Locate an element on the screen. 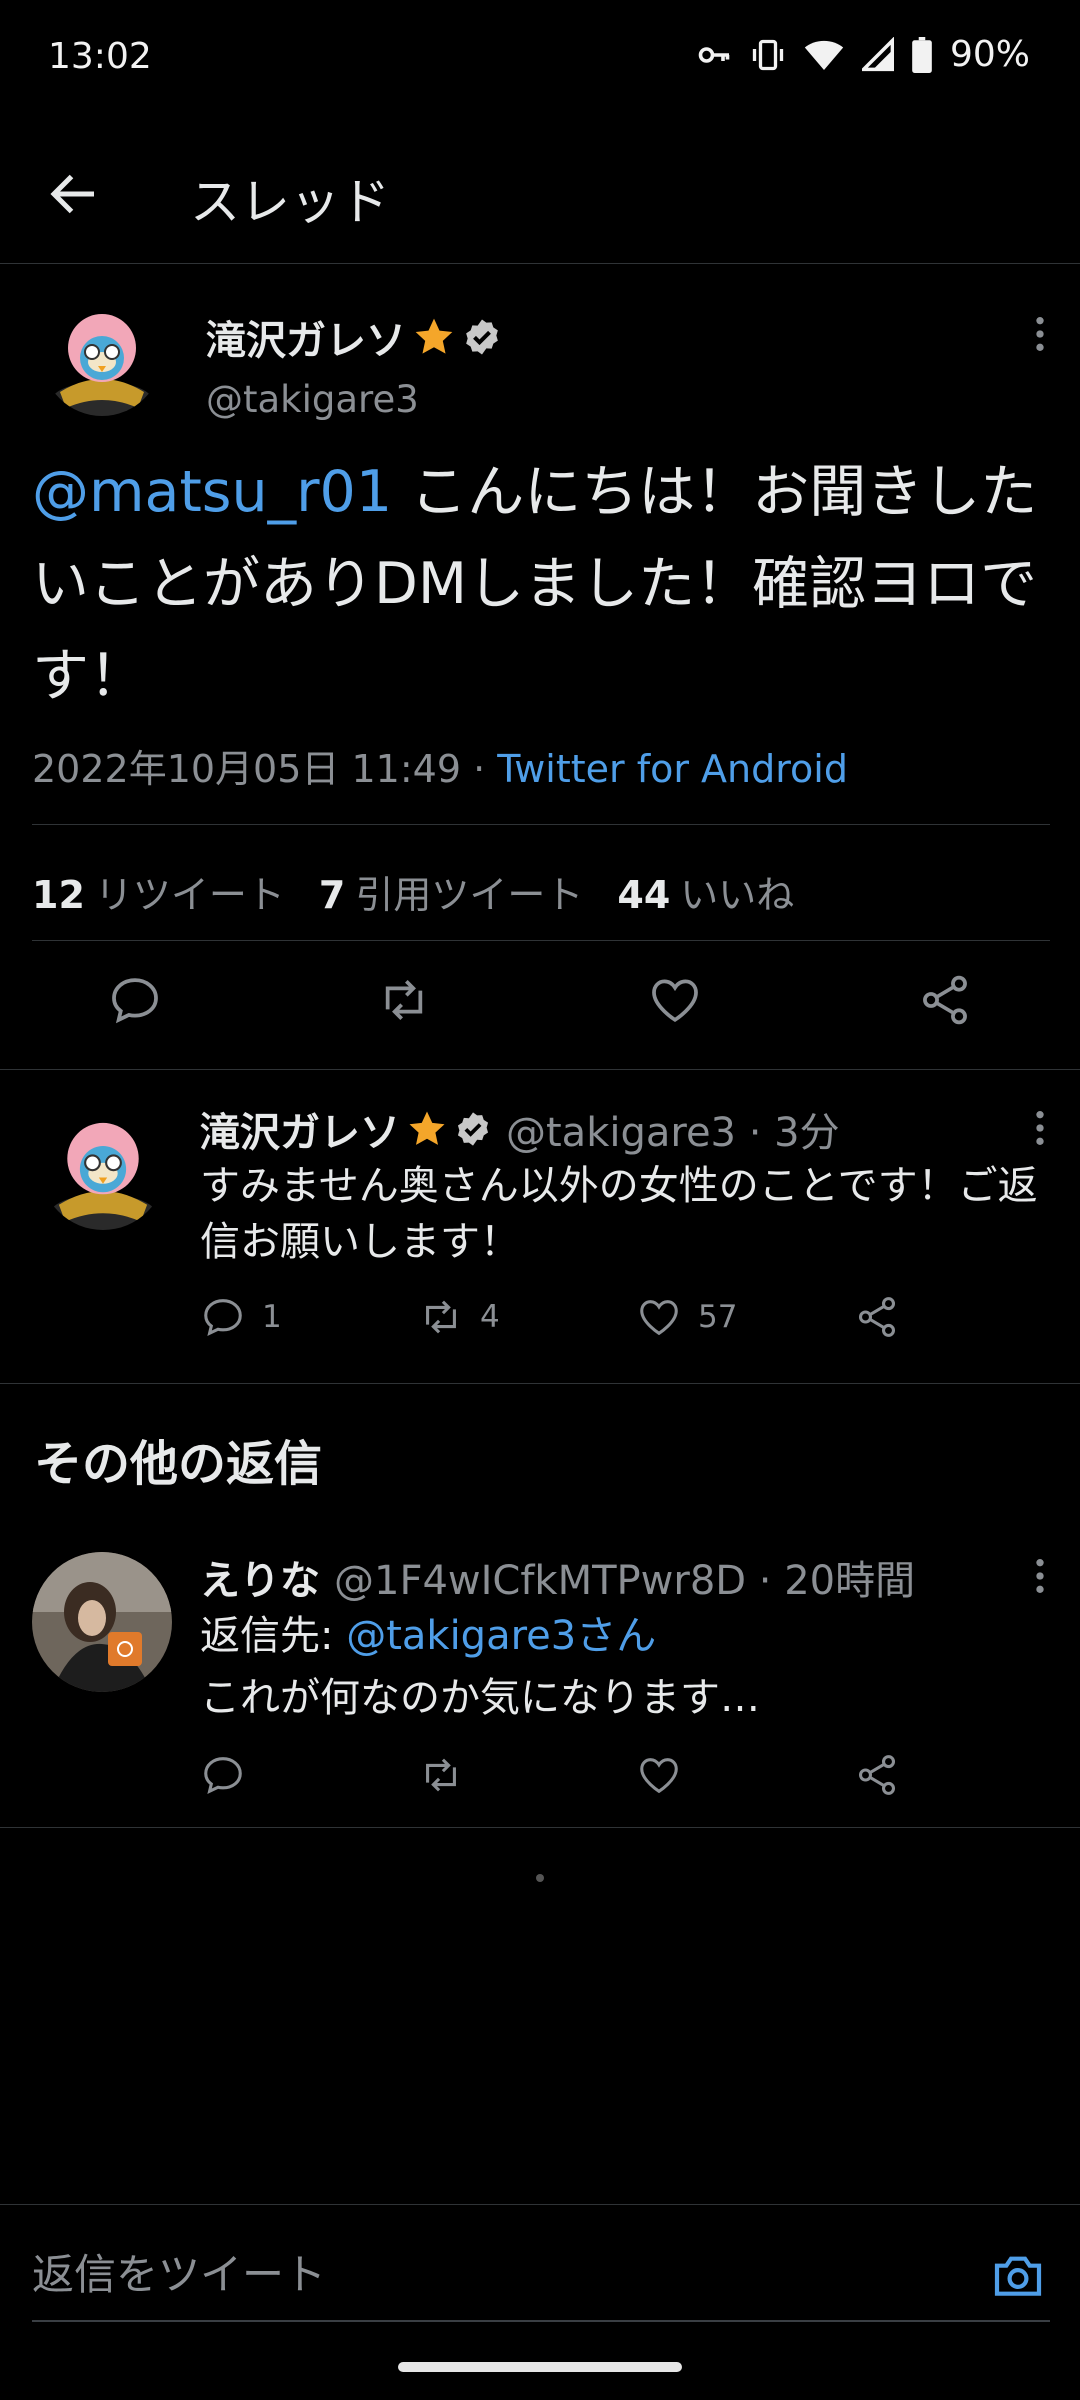 The image size is (1080, 2400). reply-author-name: えりな is located at coordinates (260, 1581).